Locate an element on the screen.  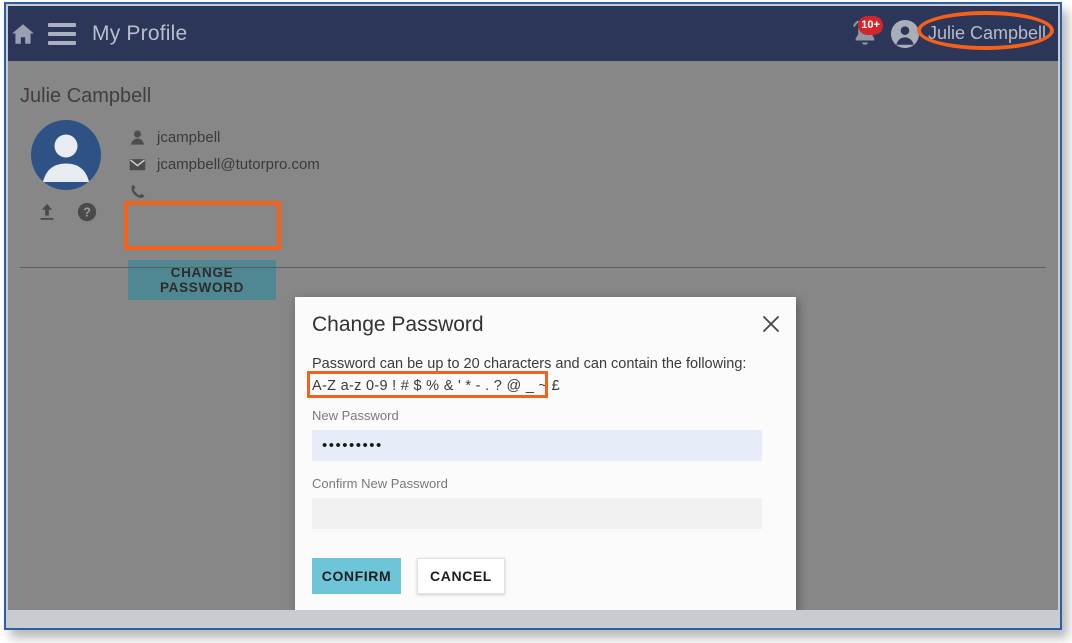
profile-field-list: jcampbell jcampbell@tutorpro.com is located at coordinates (224, 165).